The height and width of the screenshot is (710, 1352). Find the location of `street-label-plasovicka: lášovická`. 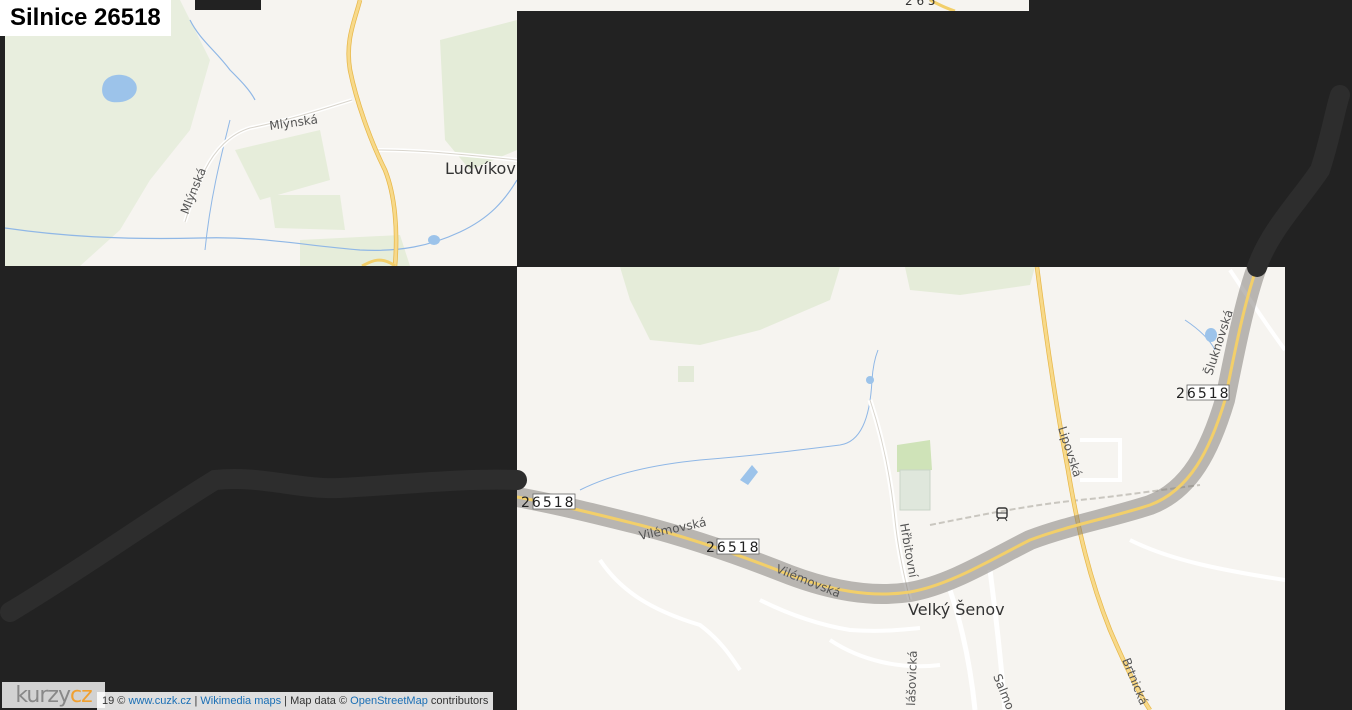

street-label-plasovicka: lášovická is located at coordinates (912, 678).